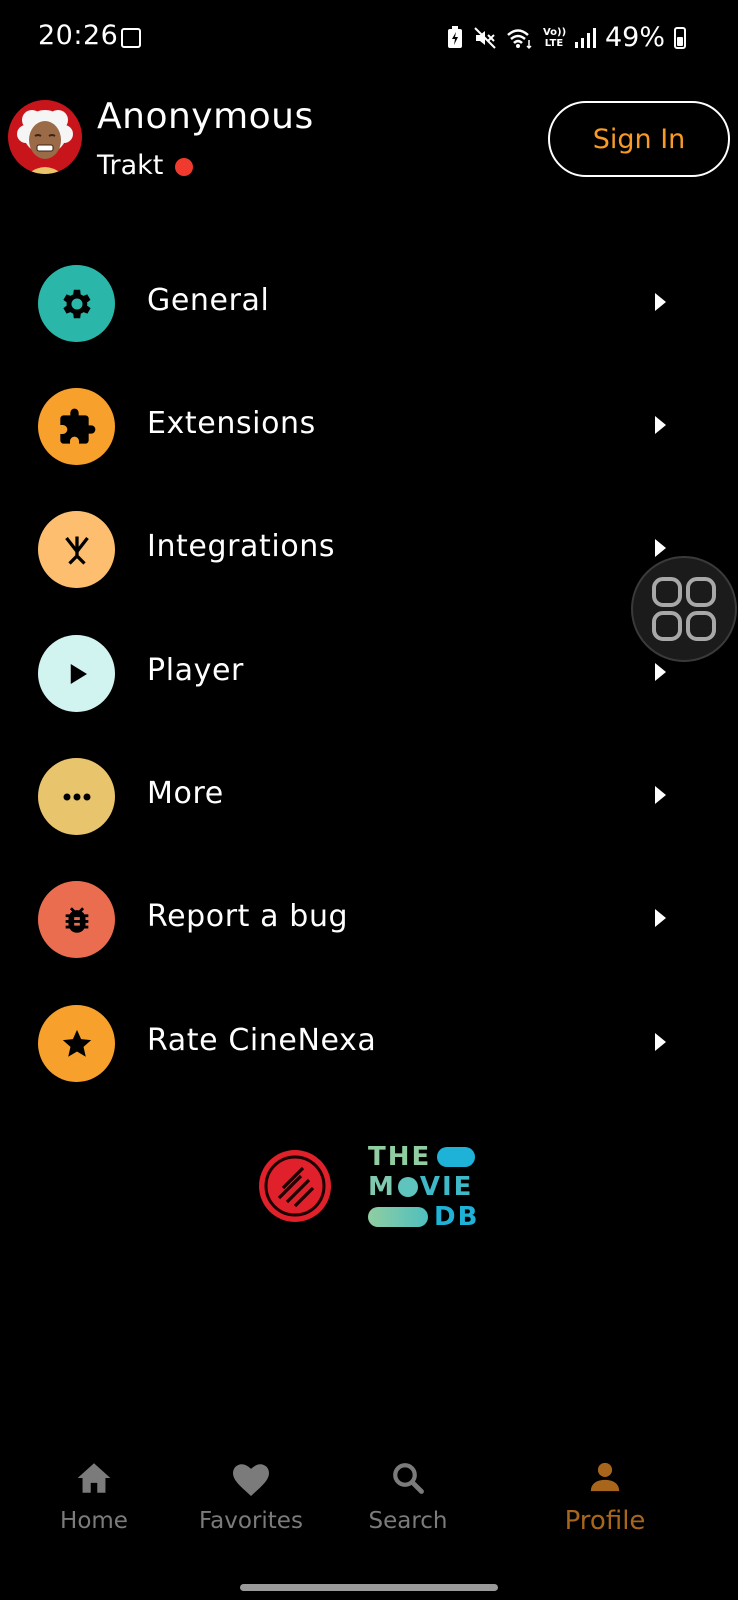  I want to click on status-icons: Vo)) LTE 49%, so click(566, 37).